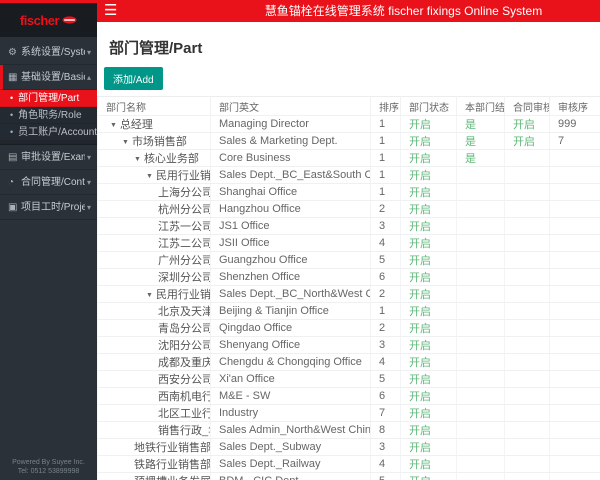 The image size is (600, 480). I want to click on table-row: 北京及天津分公司Beijing & Tianjin Office1开启, so click(348, 311).